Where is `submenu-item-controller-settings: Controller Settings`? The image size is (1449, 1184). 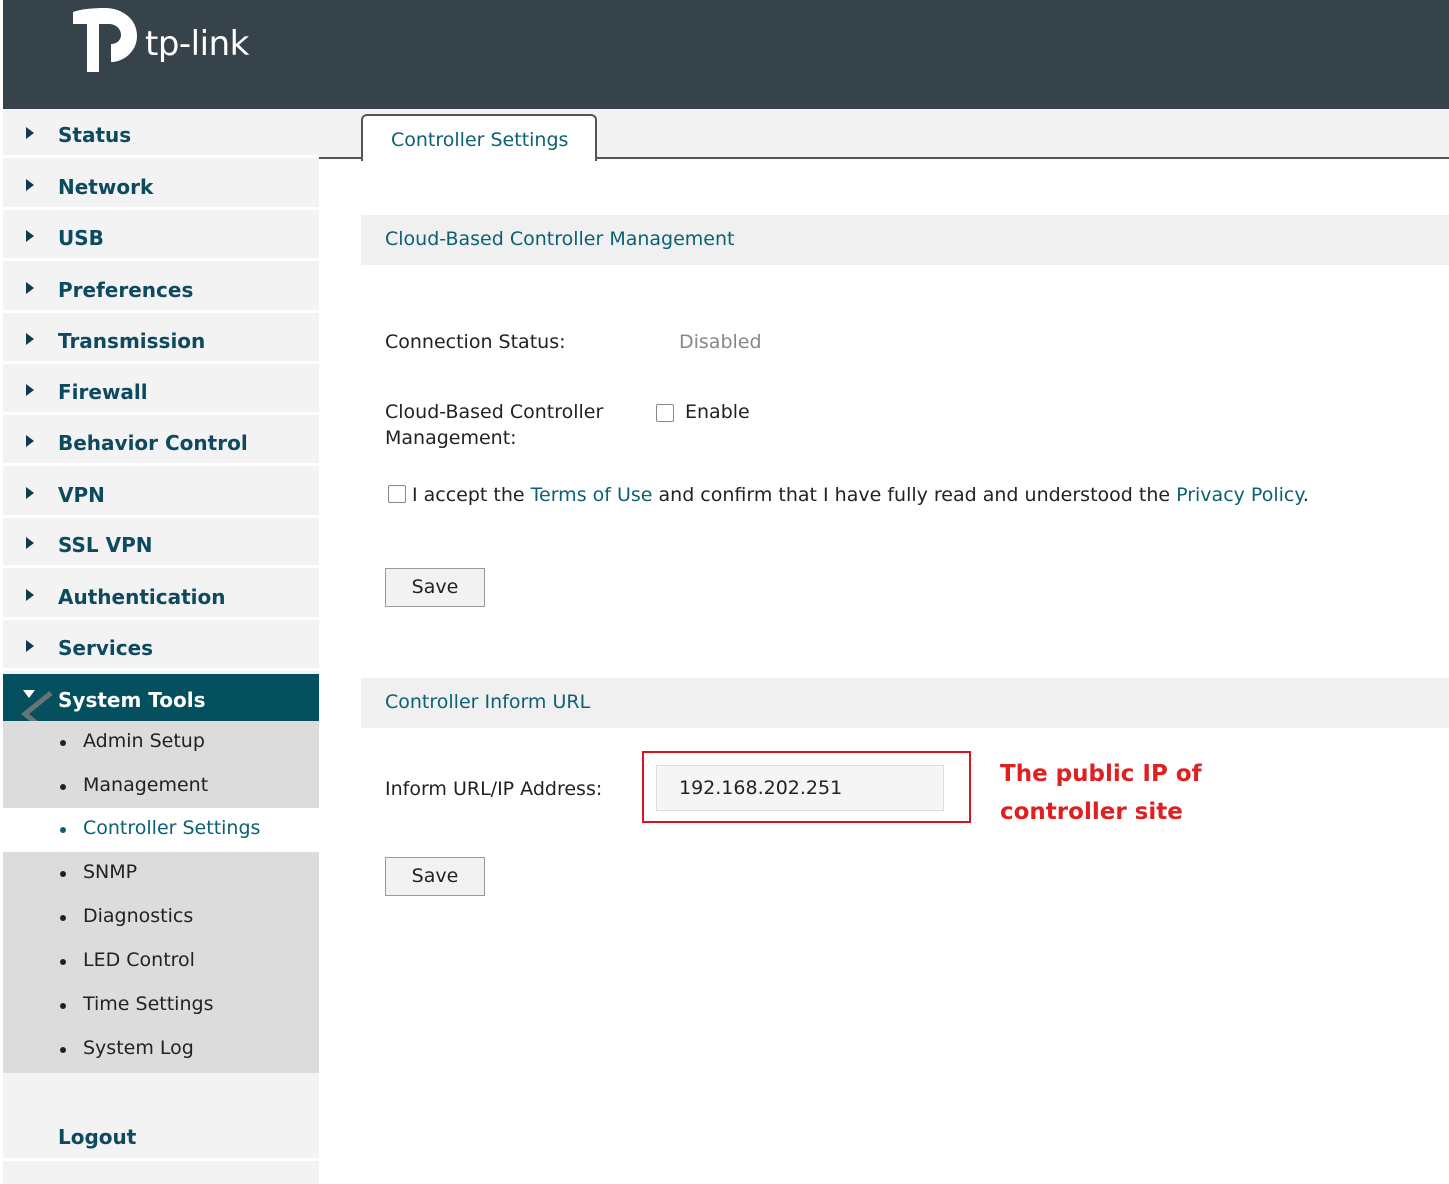
submenu-item-controller-settings: Controller Settings is located at coordinates (161, 830).